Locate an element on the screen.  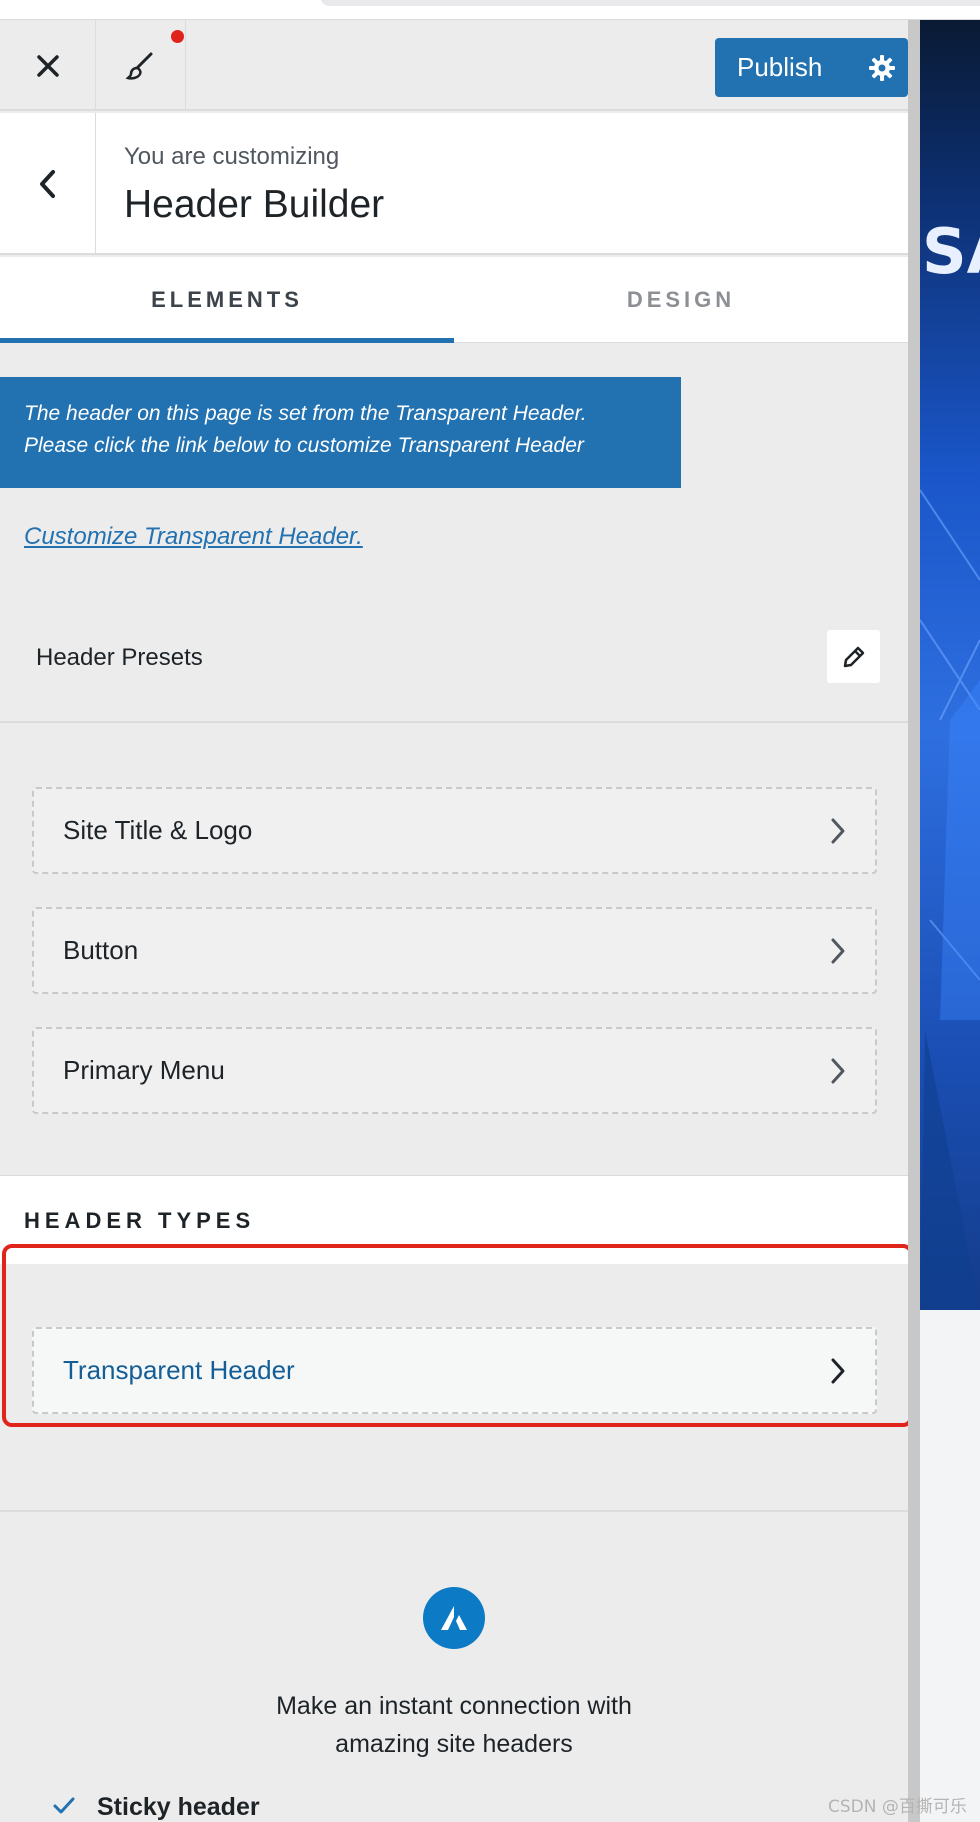
checkmark-icon is located at coordinates (74, 1807).